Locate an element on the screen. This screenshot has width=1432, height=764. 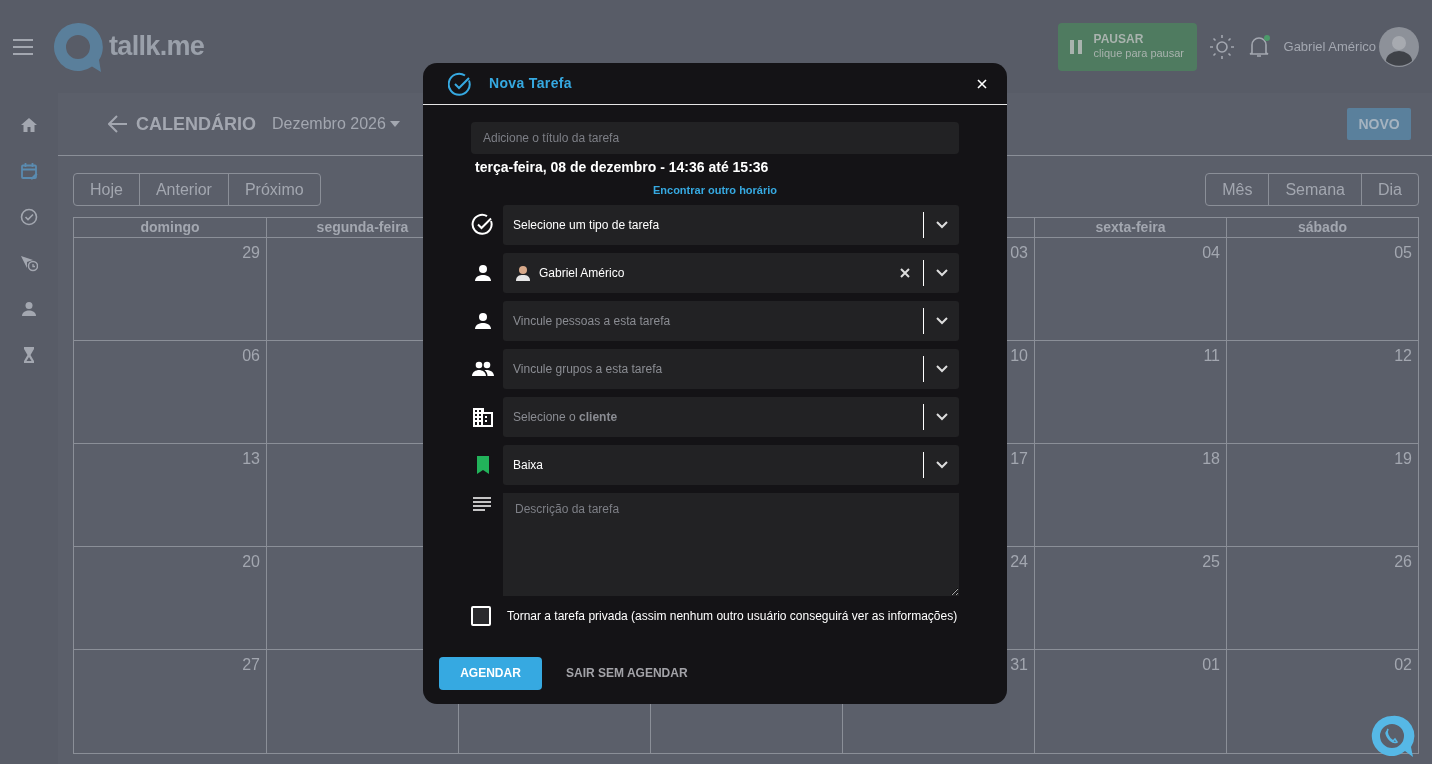
nav-button: Anterior is located at coordinates (183, 189).